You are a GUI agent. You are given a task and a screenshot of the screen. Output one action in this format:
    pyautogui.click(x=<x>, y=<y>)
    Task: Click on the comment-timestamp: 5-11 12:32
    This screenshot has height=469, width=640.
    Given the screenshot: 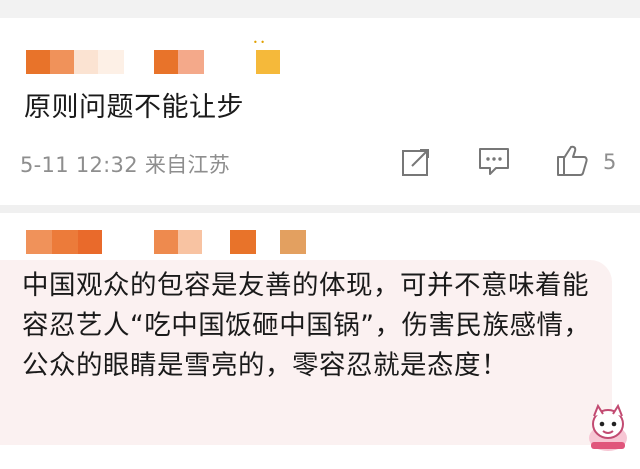 What is the action you would take?
    pyautogui.click(x=79, y=165)
    